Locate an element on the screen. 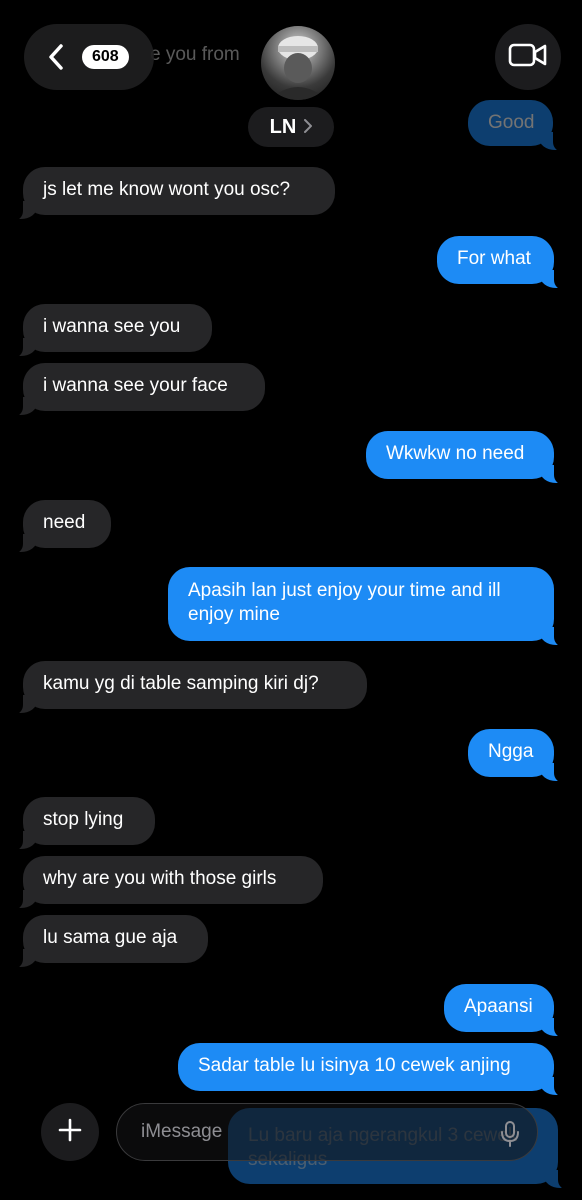 The width and height of the screenshot is (582, 1200). message-bubble-incoming: why are you with those girls is located at coordinates (167, 883).